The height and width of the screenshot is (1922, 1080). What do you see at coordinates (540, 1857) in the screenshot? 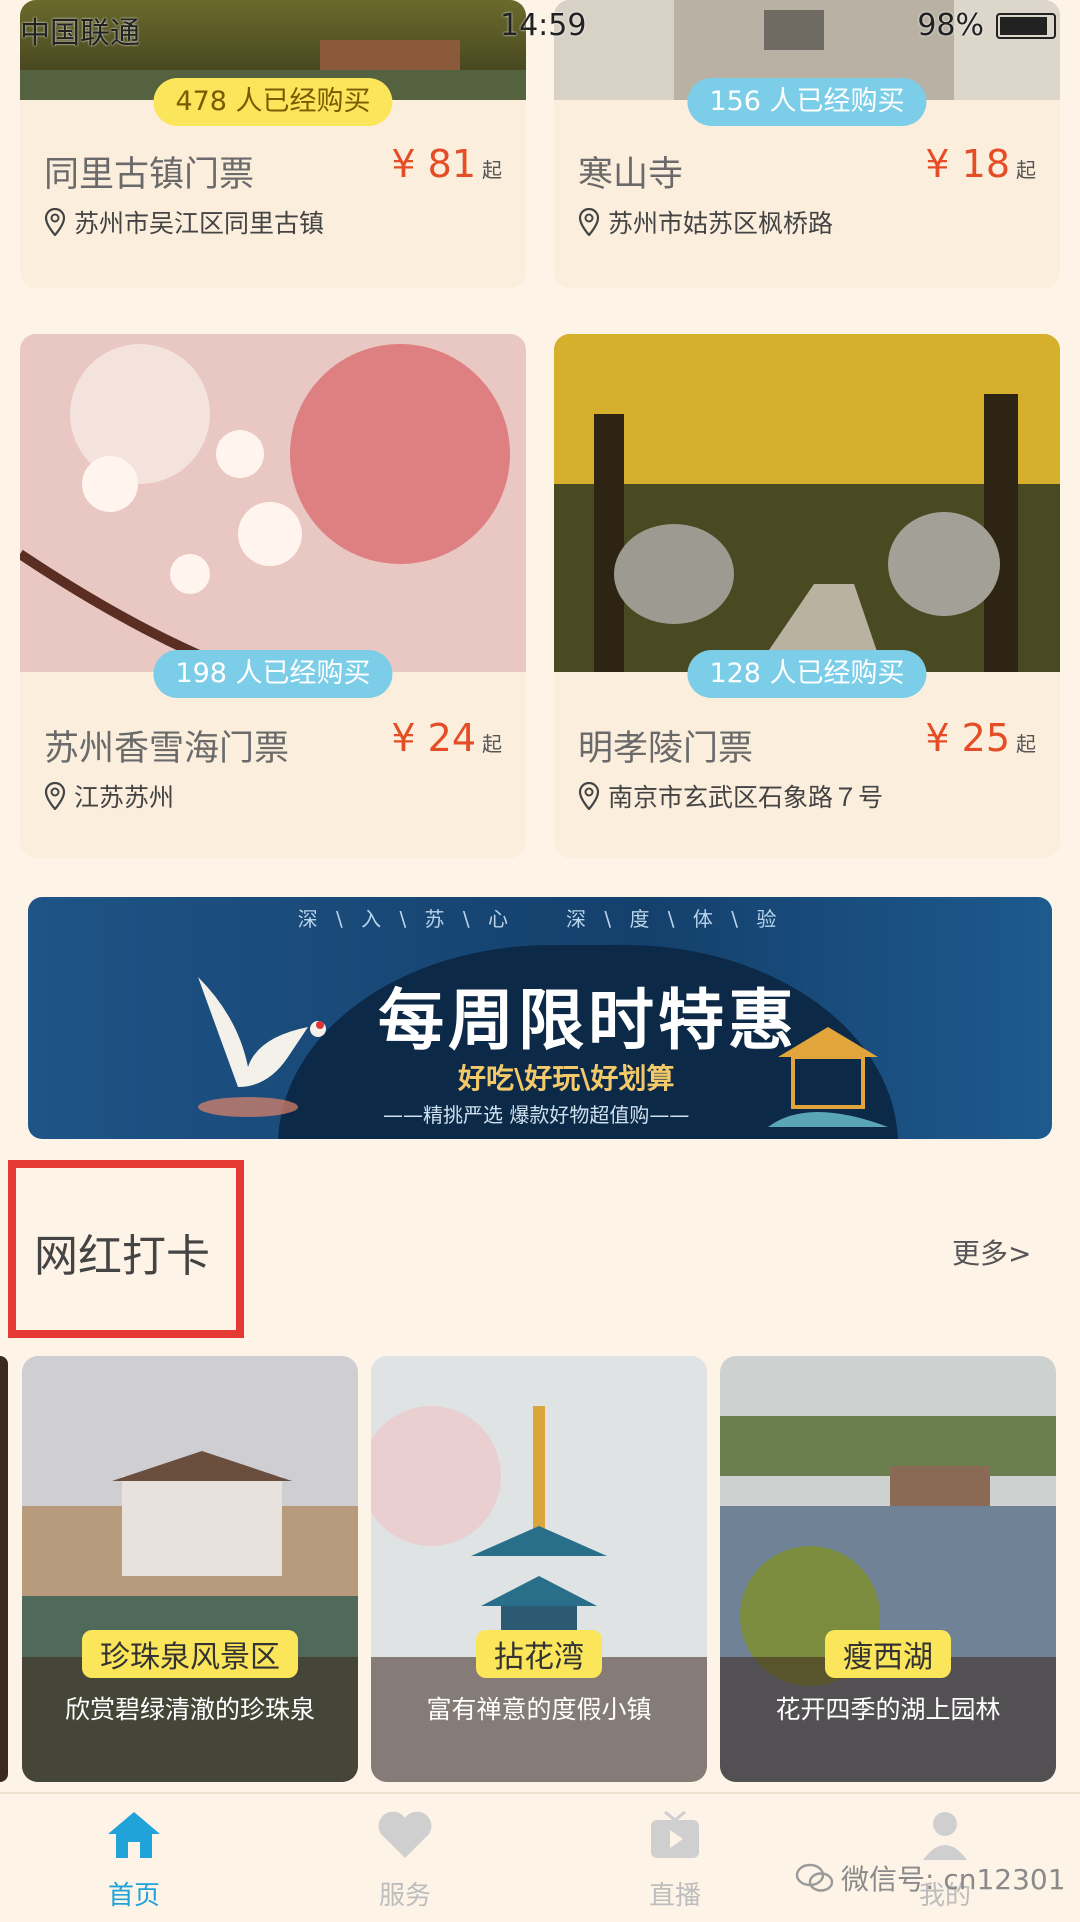
I see `tab-bar: 首页 服务 直播 我的` at bounding box center [540, 1857].